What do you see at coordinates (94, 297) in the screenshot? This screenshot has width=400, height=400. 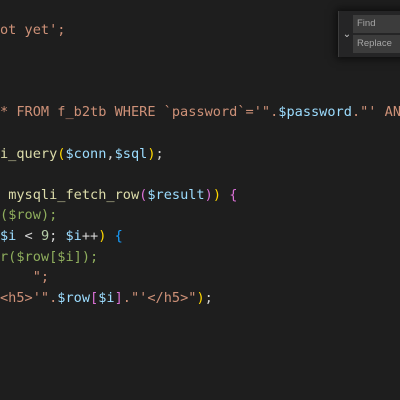 I see `code-token: [` at bounding box center [94, 297].